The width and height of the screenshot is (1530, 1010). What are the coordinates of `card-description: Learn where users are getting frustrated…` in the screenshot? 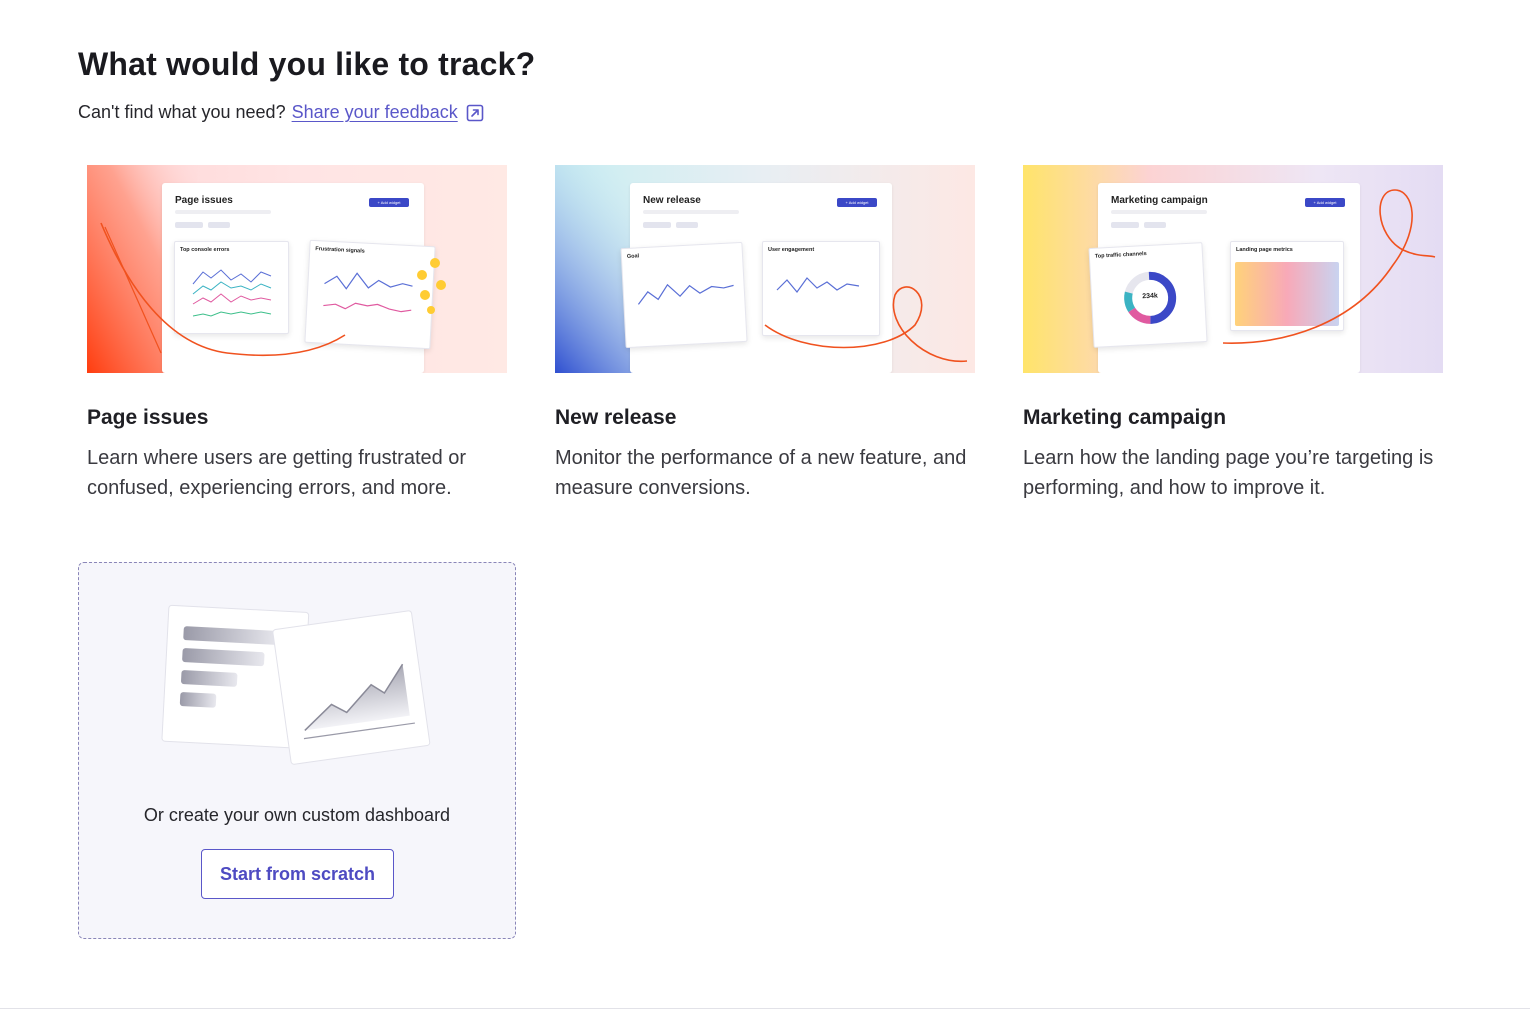 It's located at (277, 473).